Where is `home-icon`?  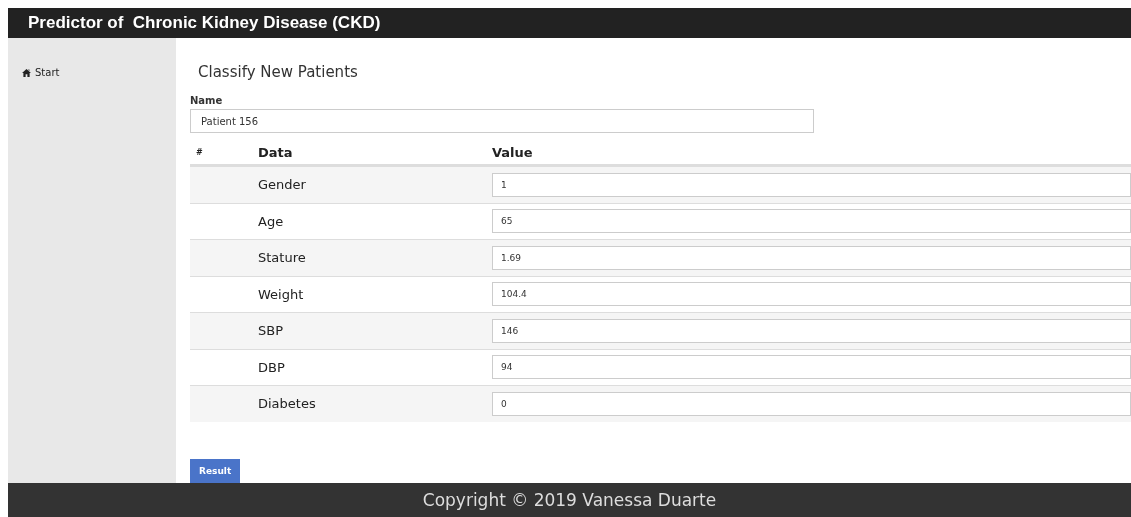 home-icon is located at coordinates (26, 72).